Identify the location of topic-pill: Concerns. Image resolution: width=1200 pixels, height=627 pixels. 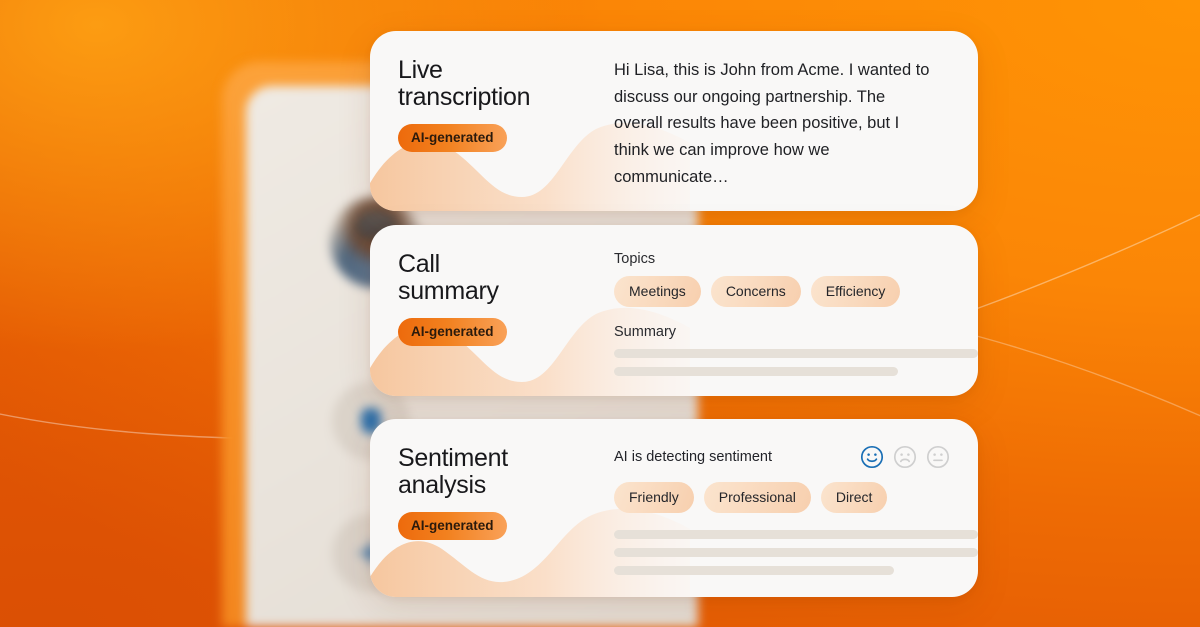
(755, 291).